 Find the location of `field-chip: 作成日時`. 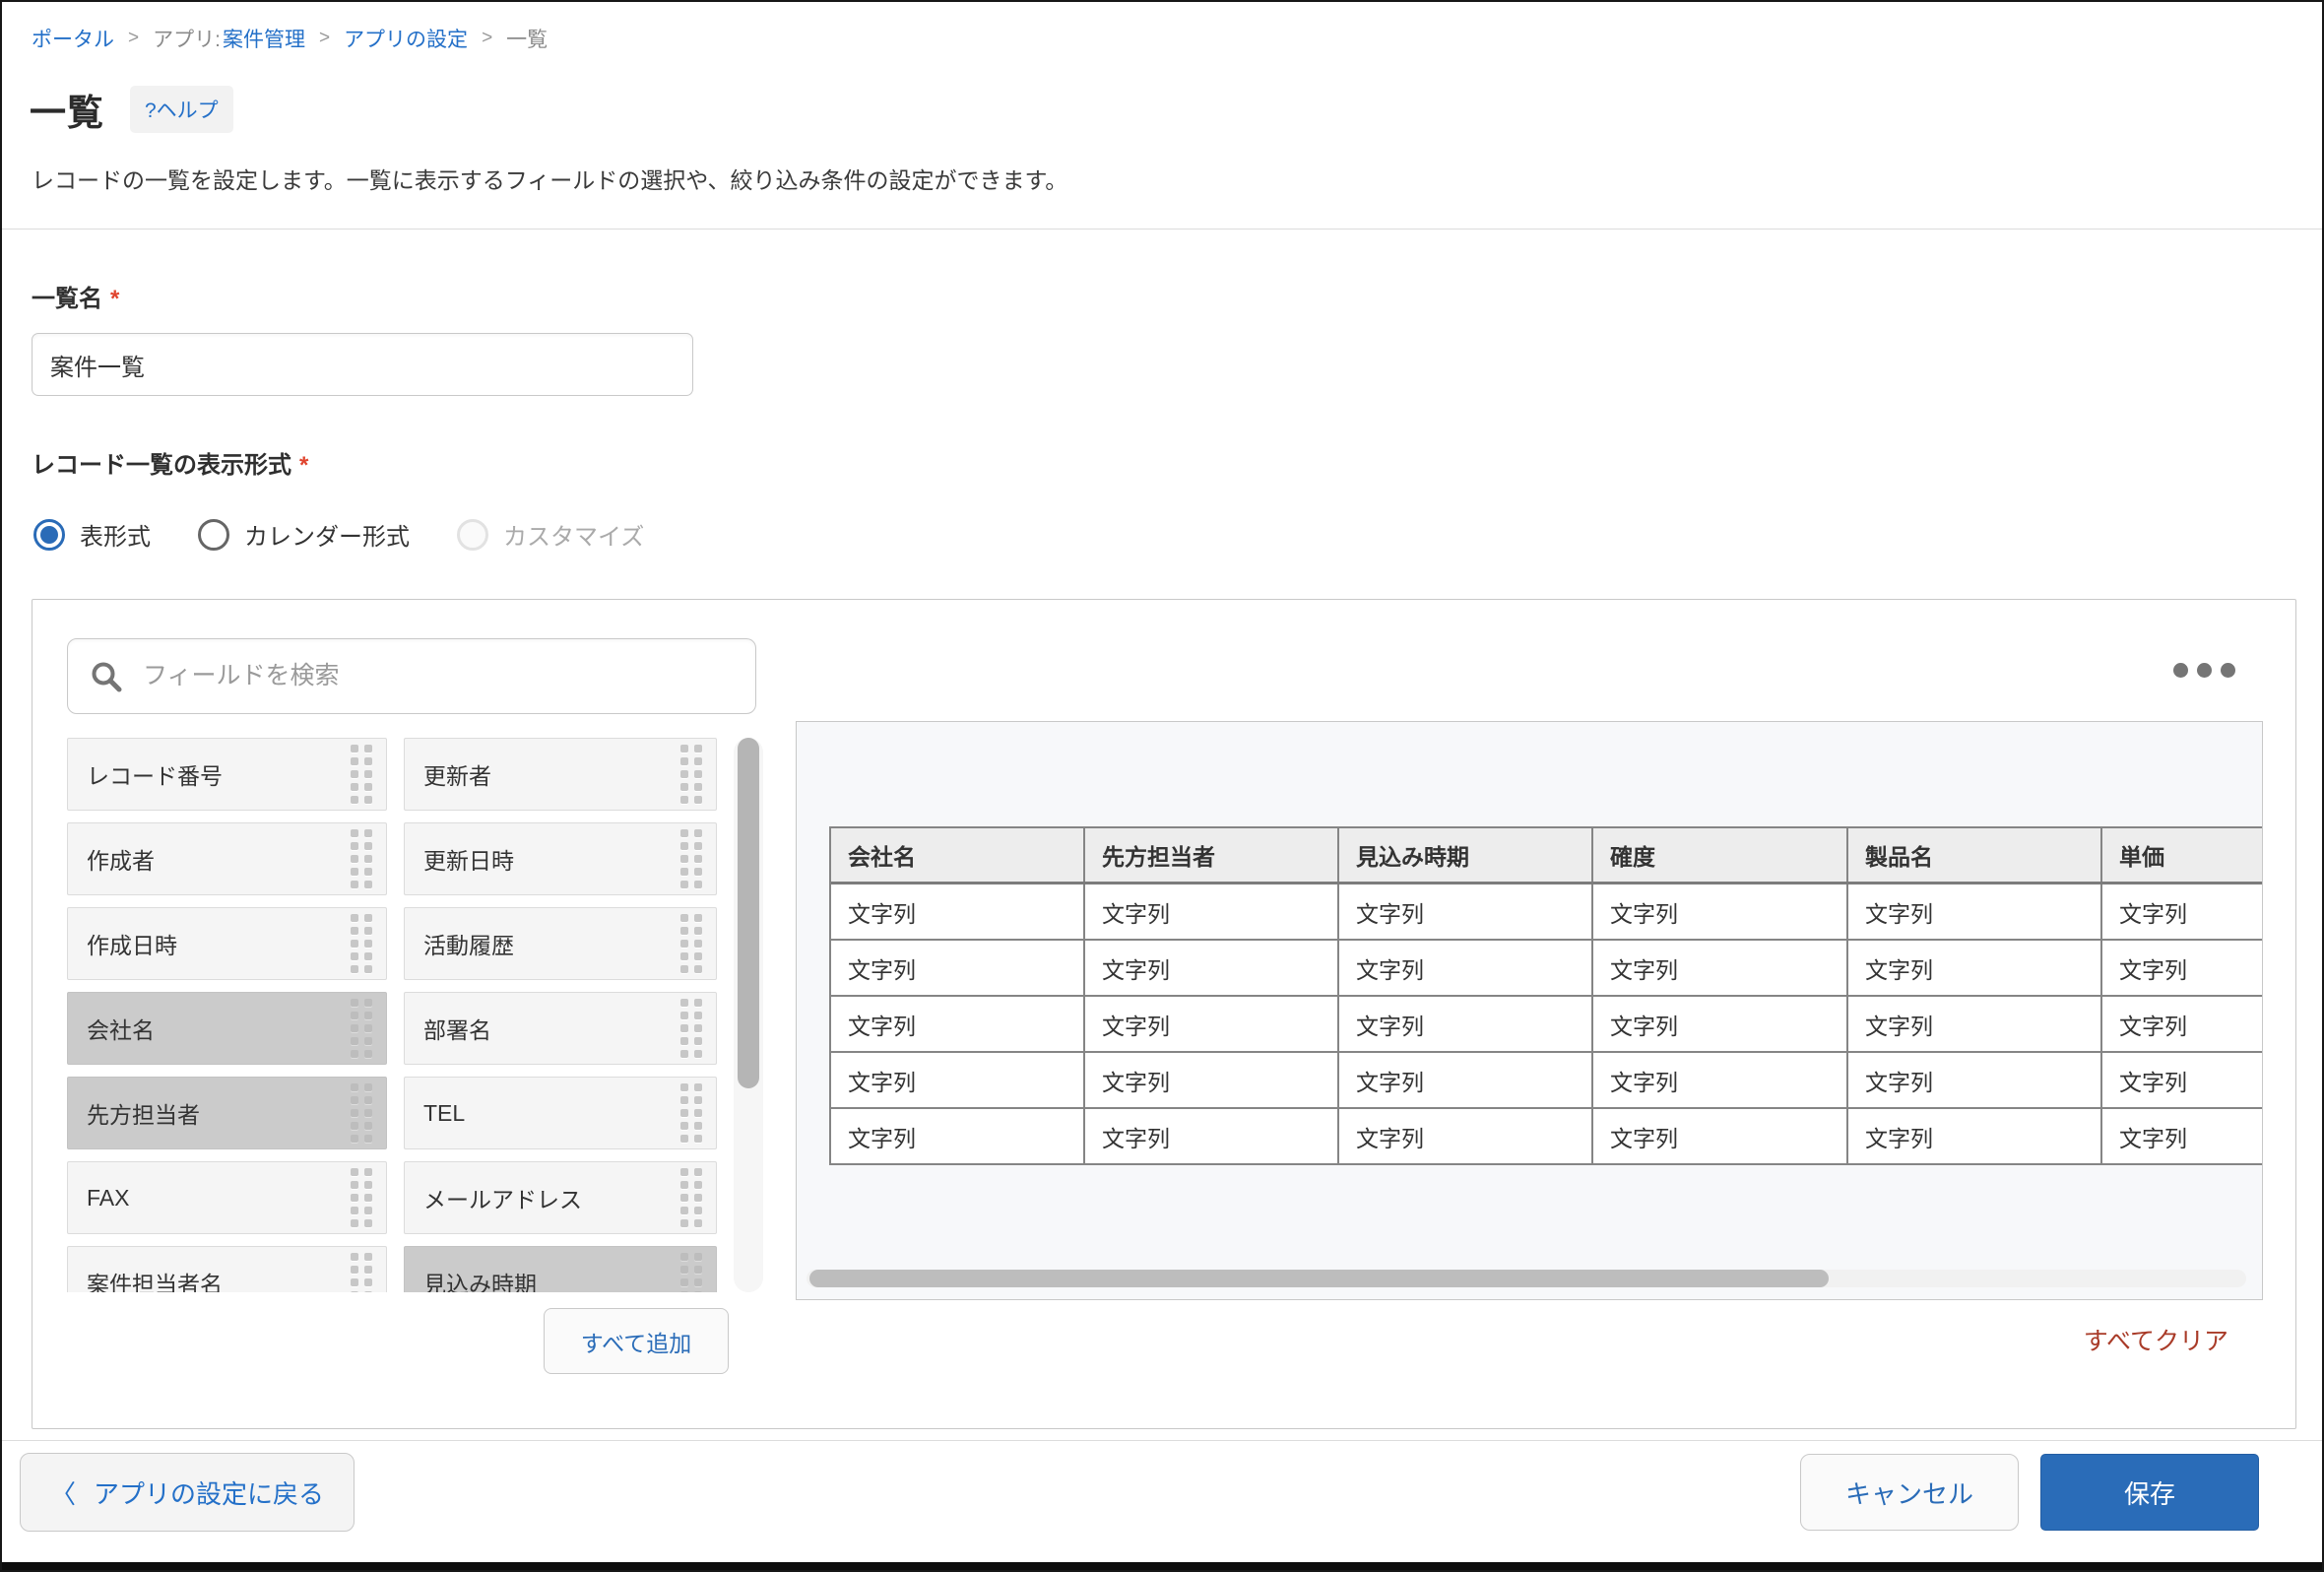

field-chip: 作成日時 is located at coordinates (227, 943).